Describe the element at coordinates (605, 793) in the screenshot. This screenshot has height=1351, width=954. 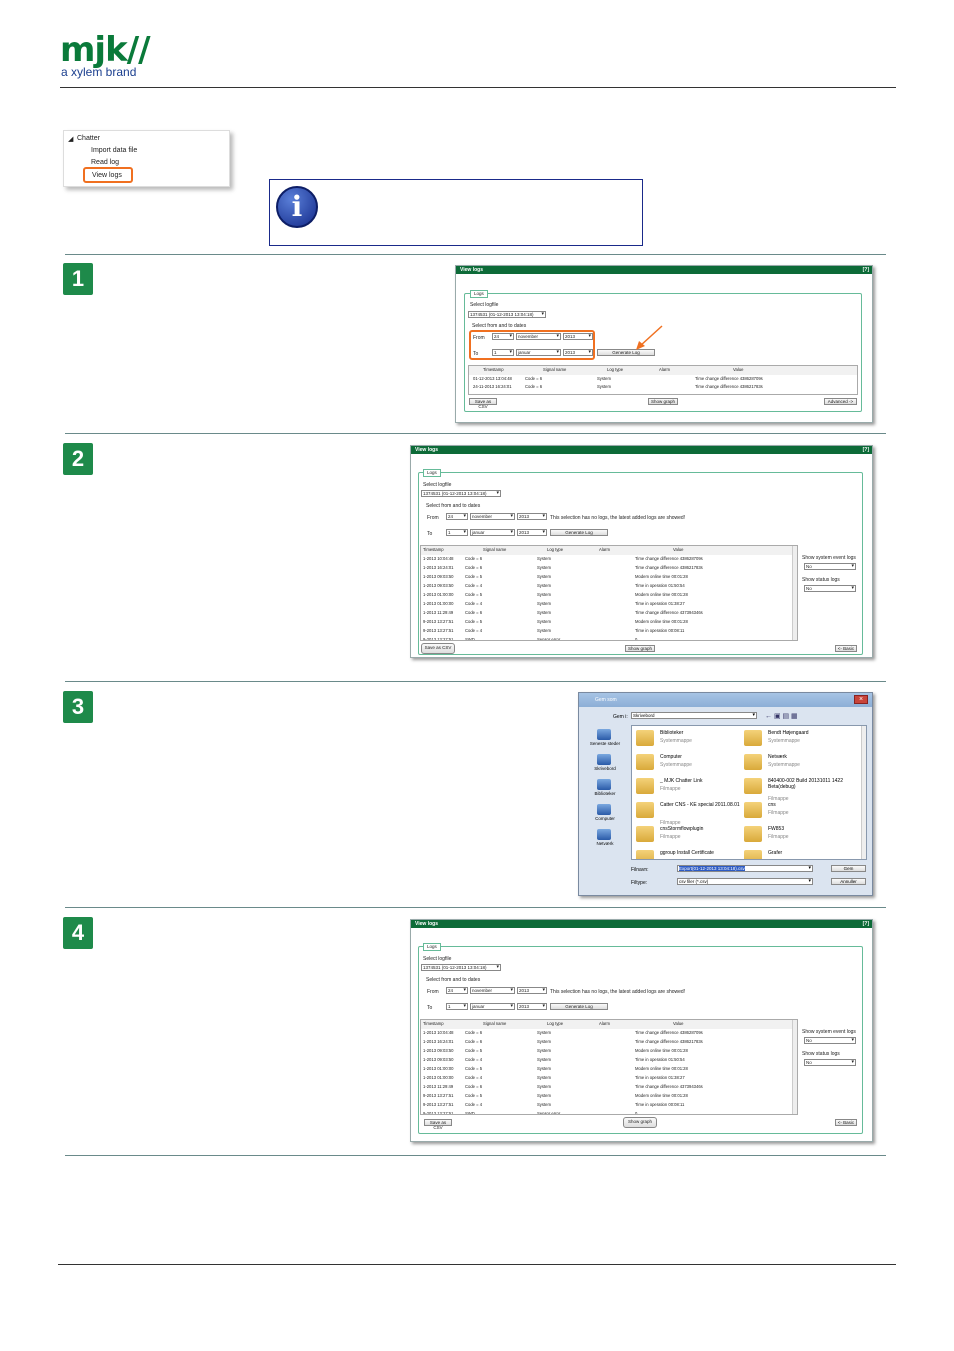
I see `place-label: Biblioteker` at that location.